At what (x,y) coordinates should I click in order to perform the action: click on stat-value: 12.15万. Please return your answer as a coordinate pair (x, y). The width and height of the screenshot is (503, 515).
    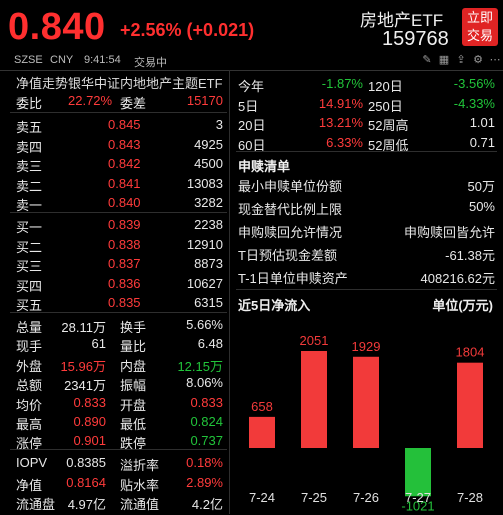
    Looking at the image, I should click on (200, 366).